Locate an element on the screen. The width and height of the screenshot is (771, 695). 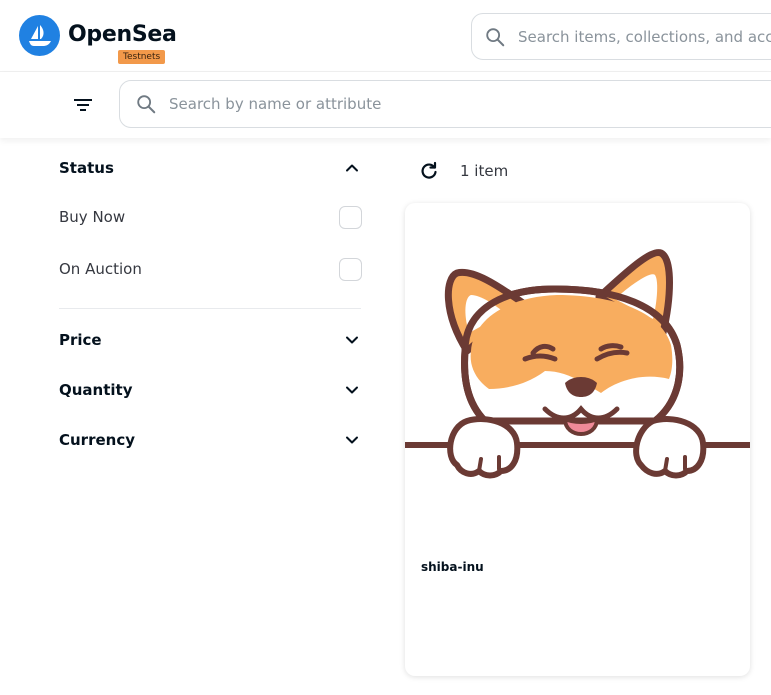
on-auction-label: On Auction is located at coordinates (100, 269).